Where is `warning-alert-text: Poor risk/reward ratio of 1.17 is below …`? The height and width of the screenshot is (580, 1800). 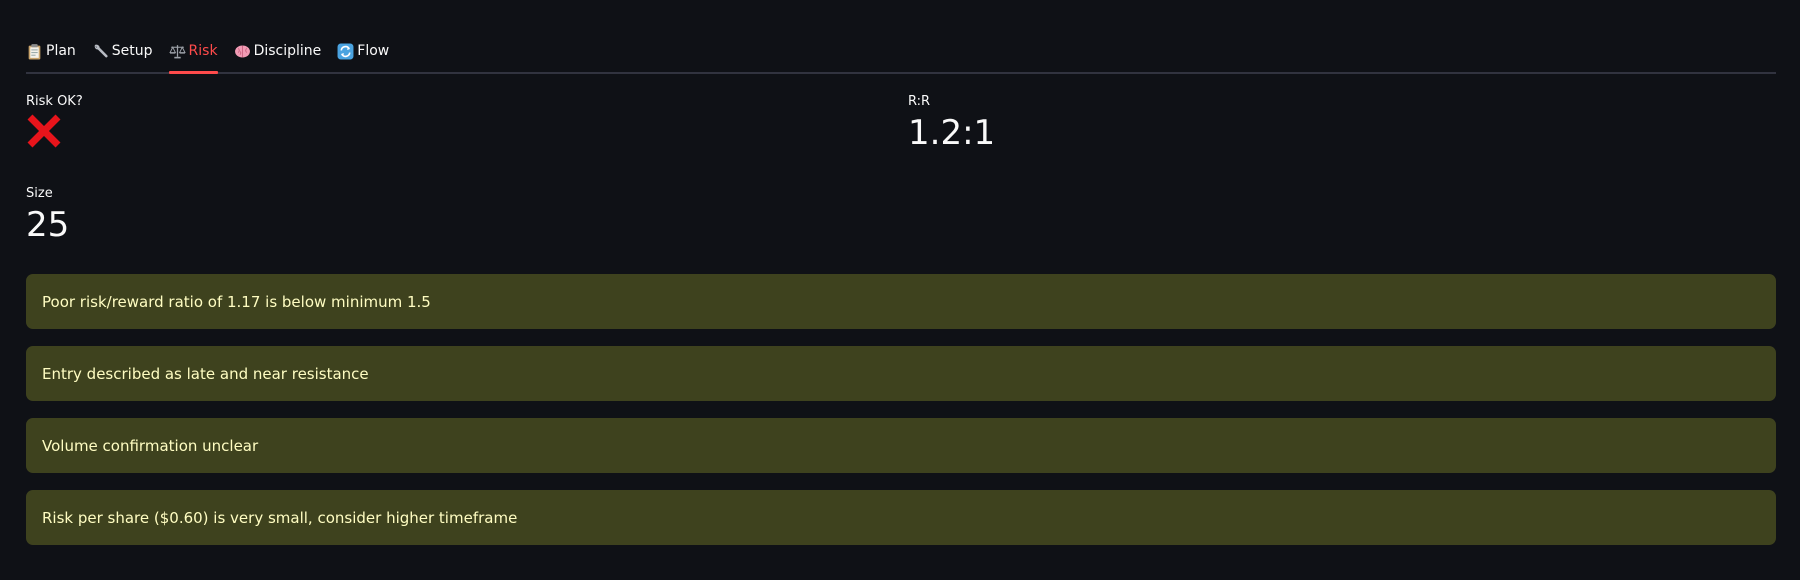 warning-alert-text: Poor risk/reward ratio of 1.17 is below … is located at coordinates (236, 301).